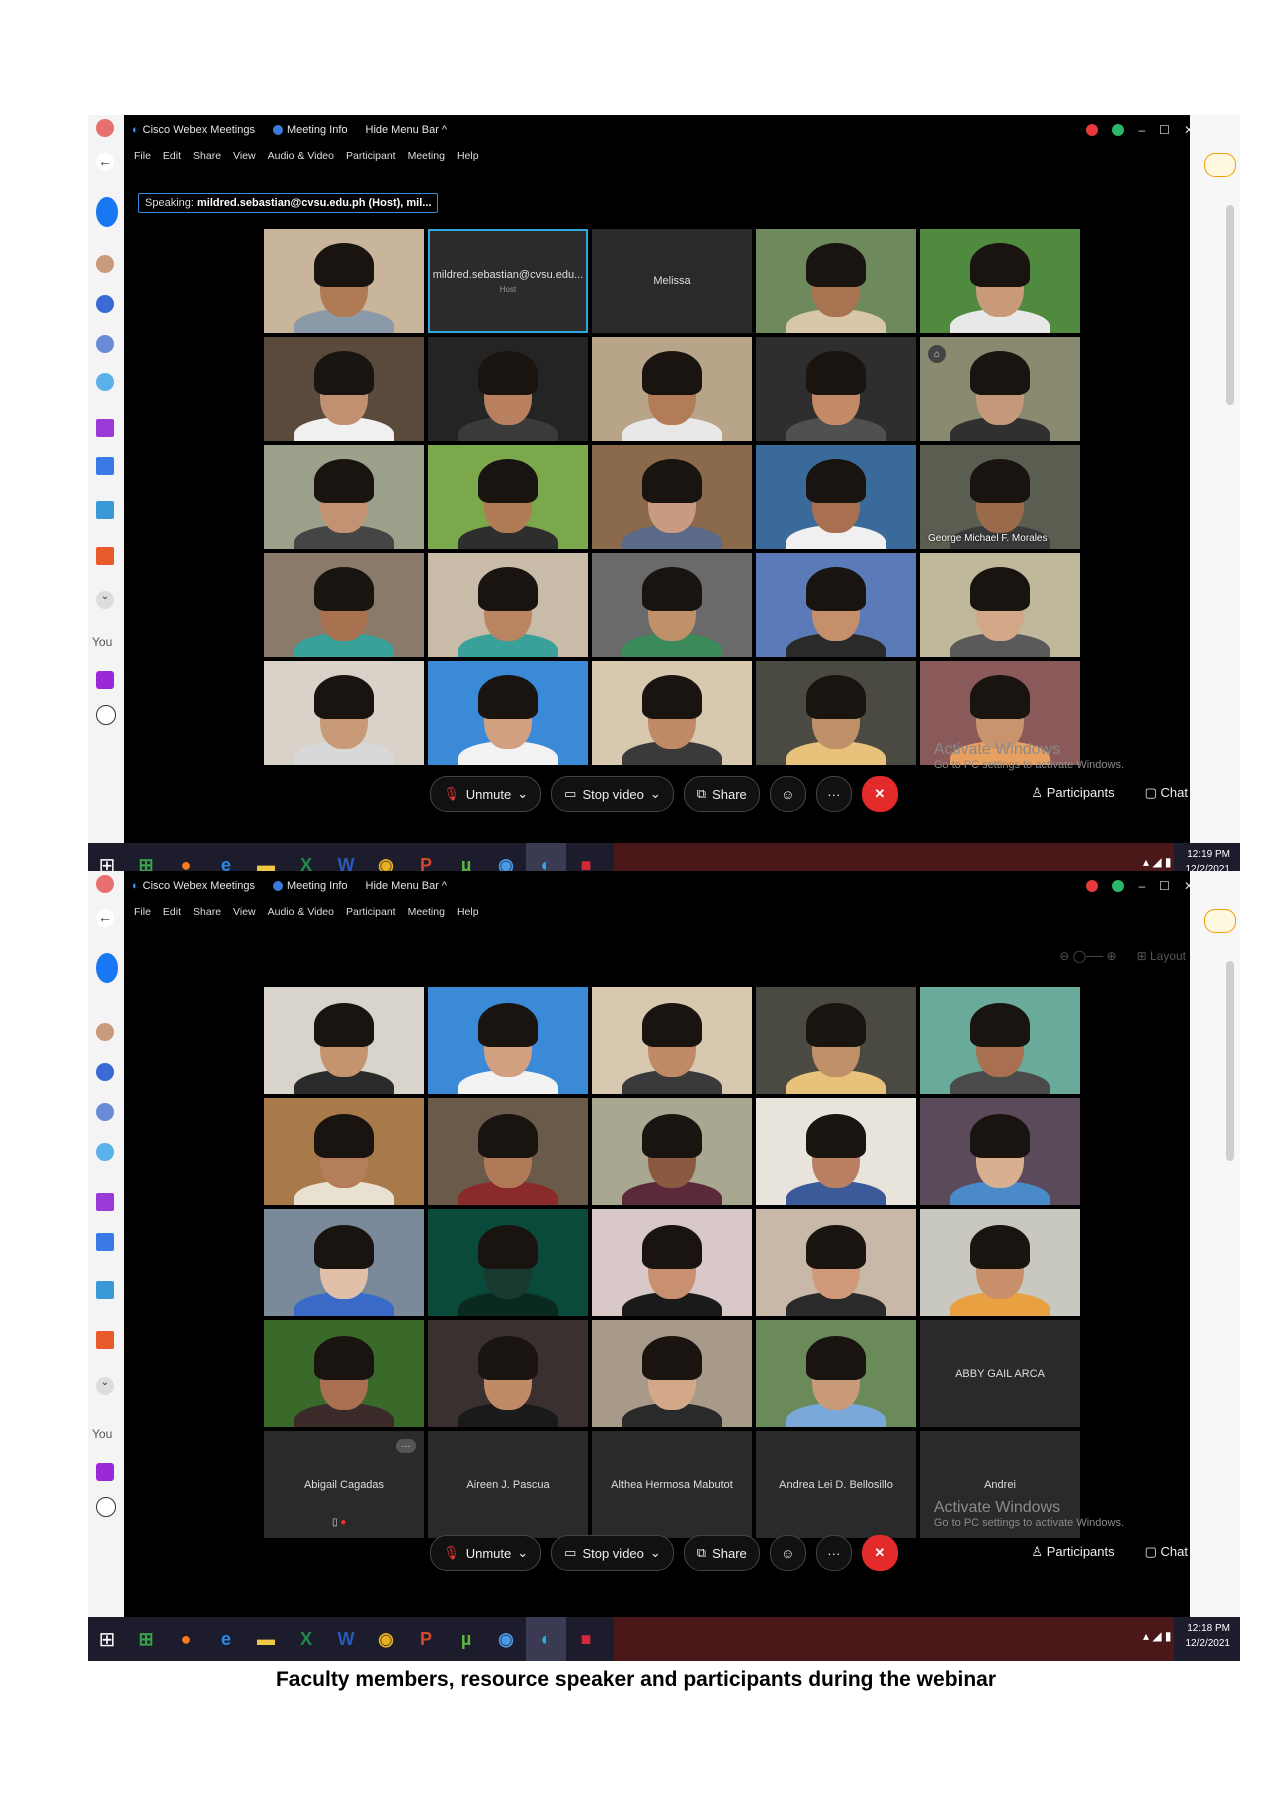 Image resolution: width=1272 pixels, height=1800 pixels. What do you see at coordinates (721, 794) in the screenshot?
I see `share-button: ⧉ Share` at bounding box center [721, 794].